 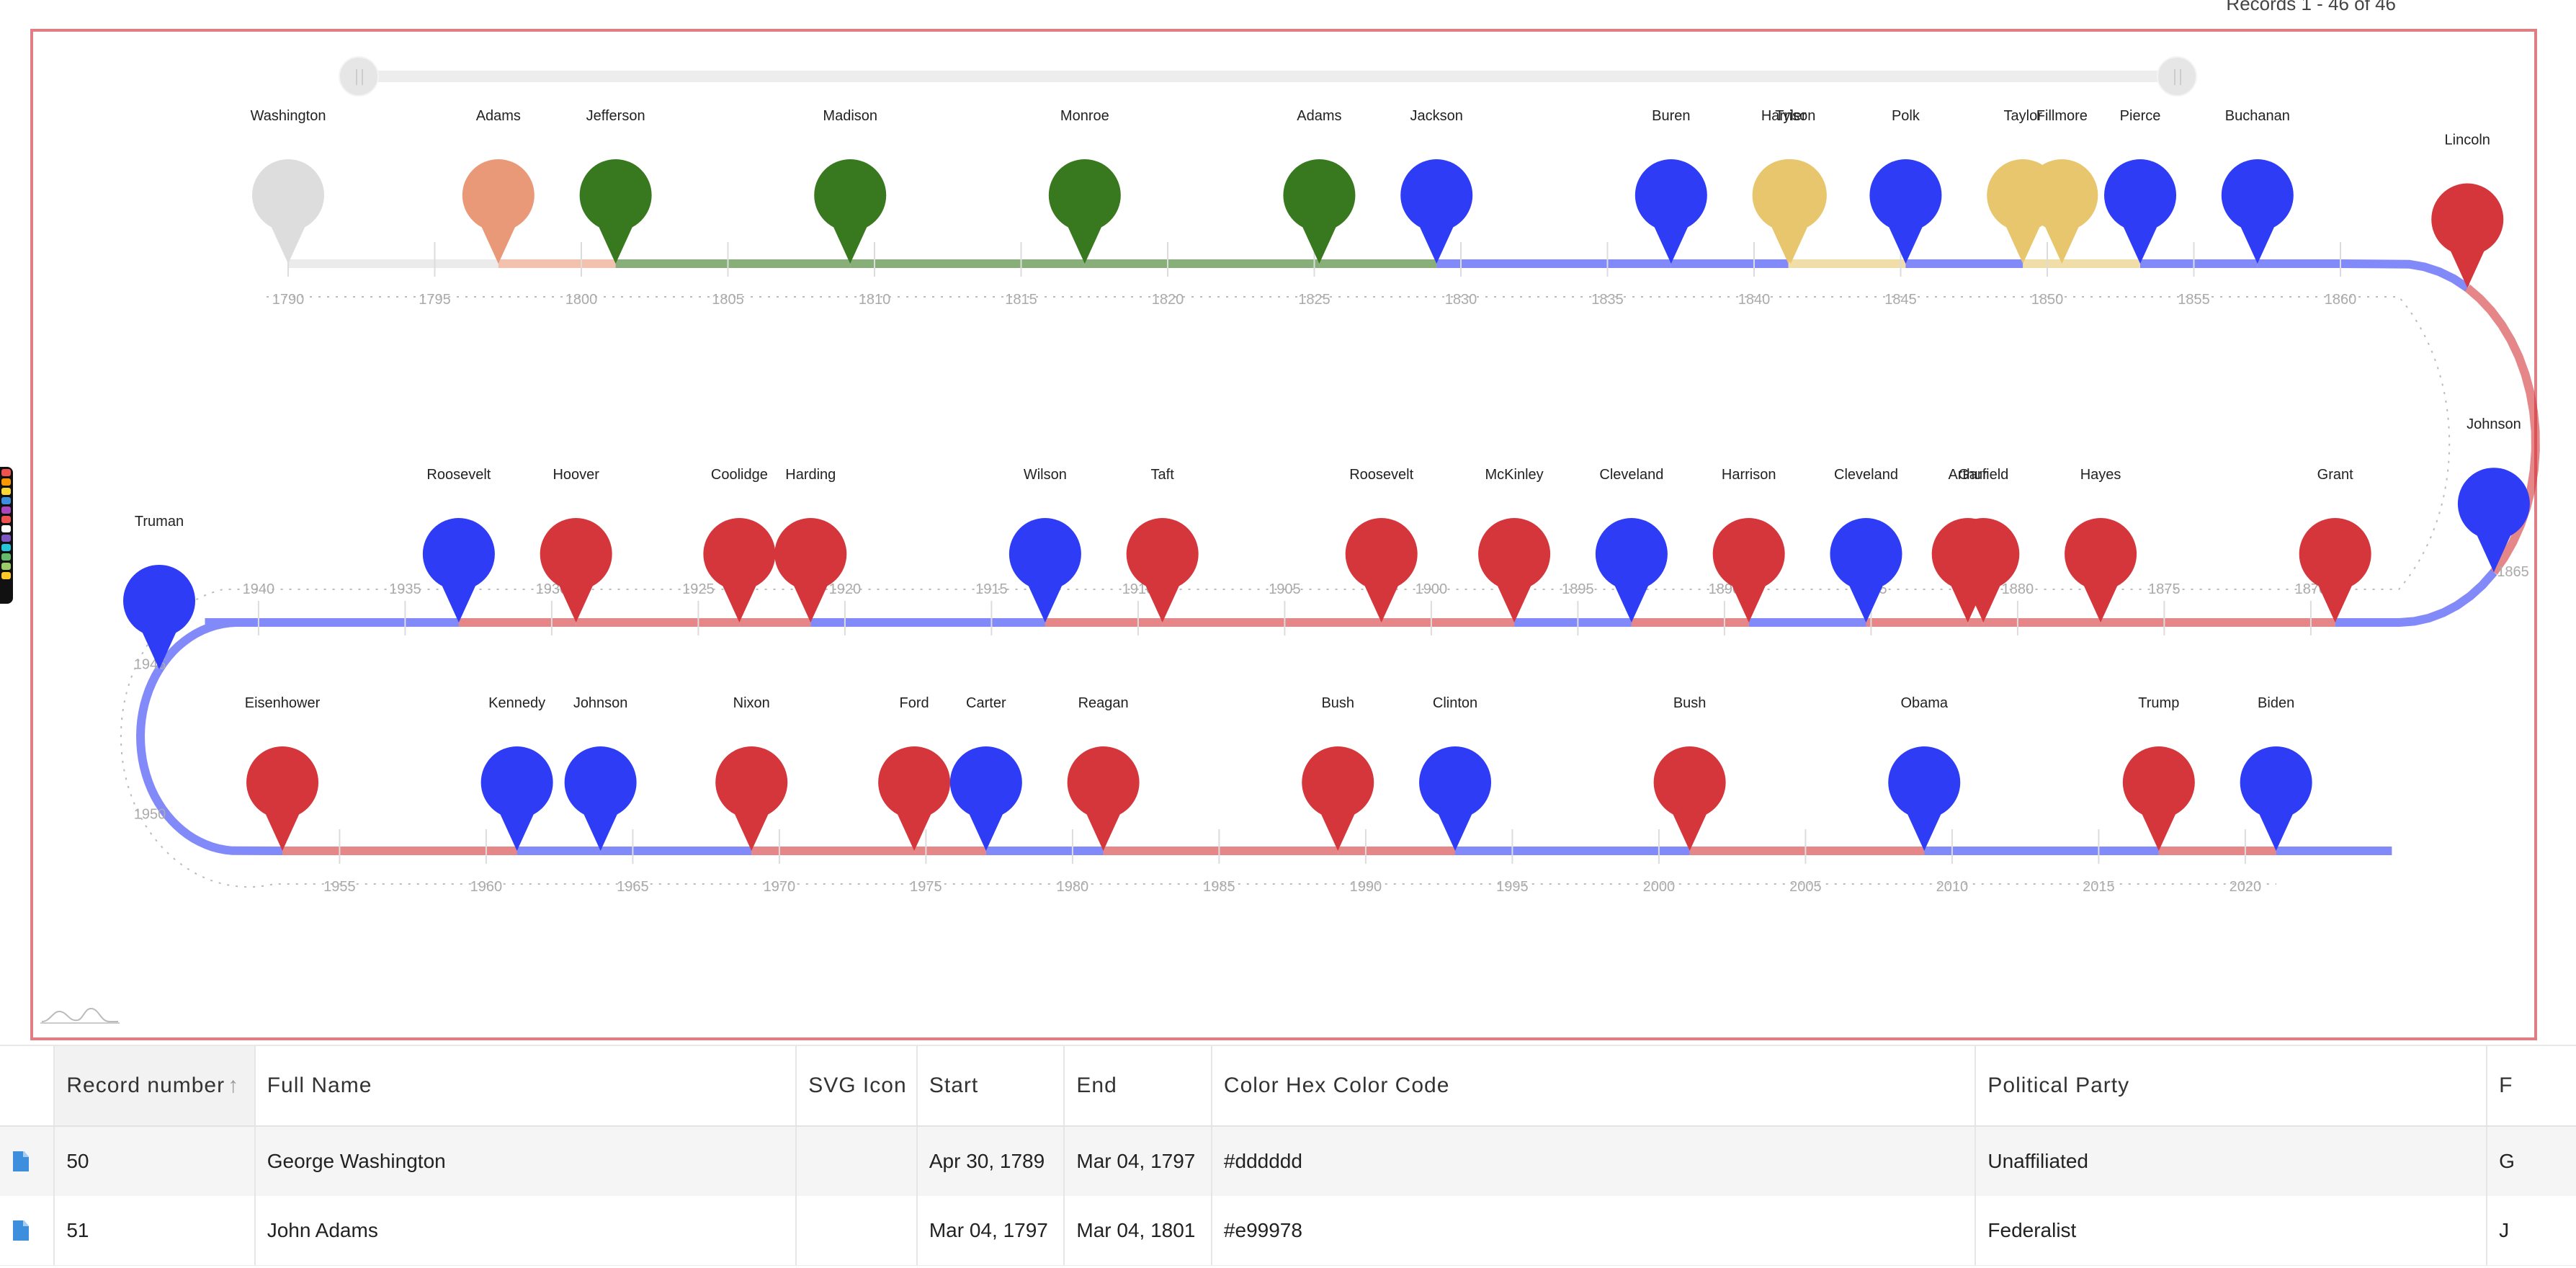 I want to click on president-pin: Reagan, so click(x=1103, y=773).